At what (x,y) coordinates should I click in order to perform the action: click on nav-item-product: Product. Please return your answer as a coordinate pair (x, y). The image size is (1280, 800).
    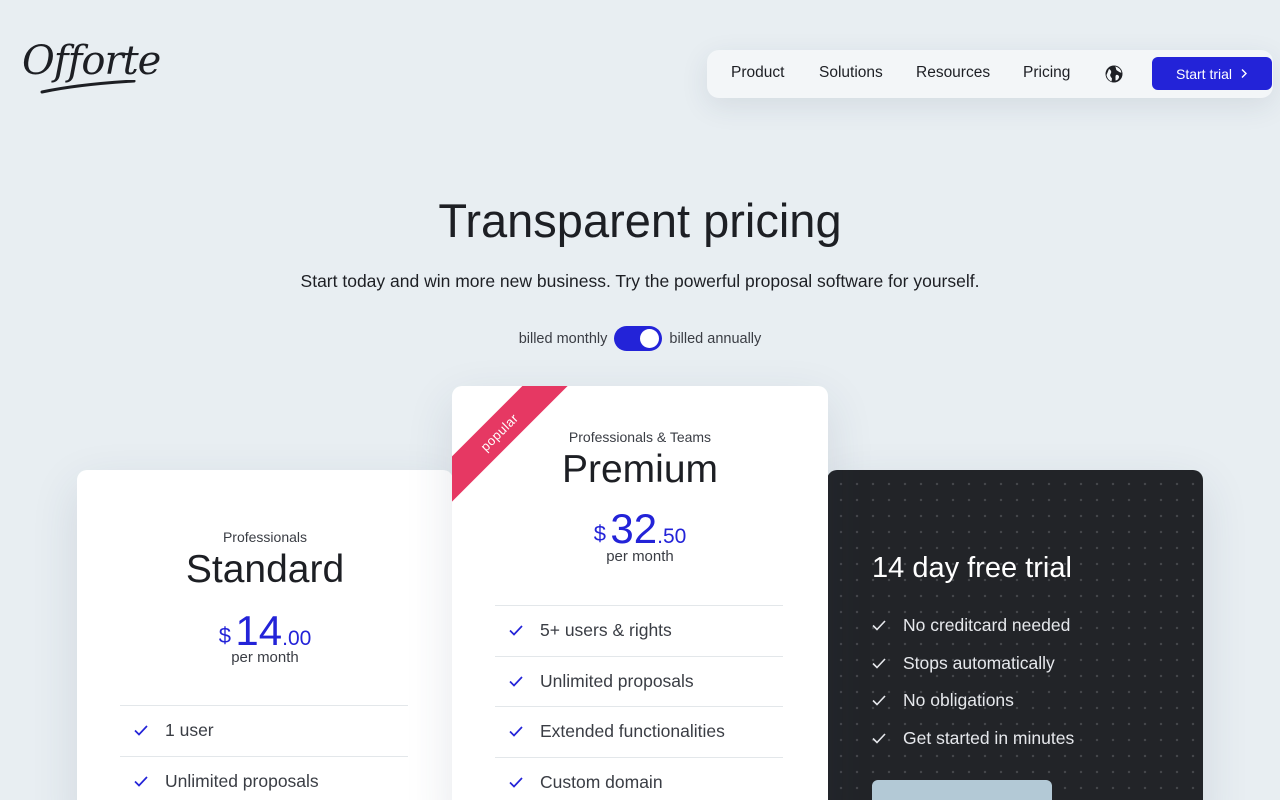
    Looking at the image, I should click on (757, 73).